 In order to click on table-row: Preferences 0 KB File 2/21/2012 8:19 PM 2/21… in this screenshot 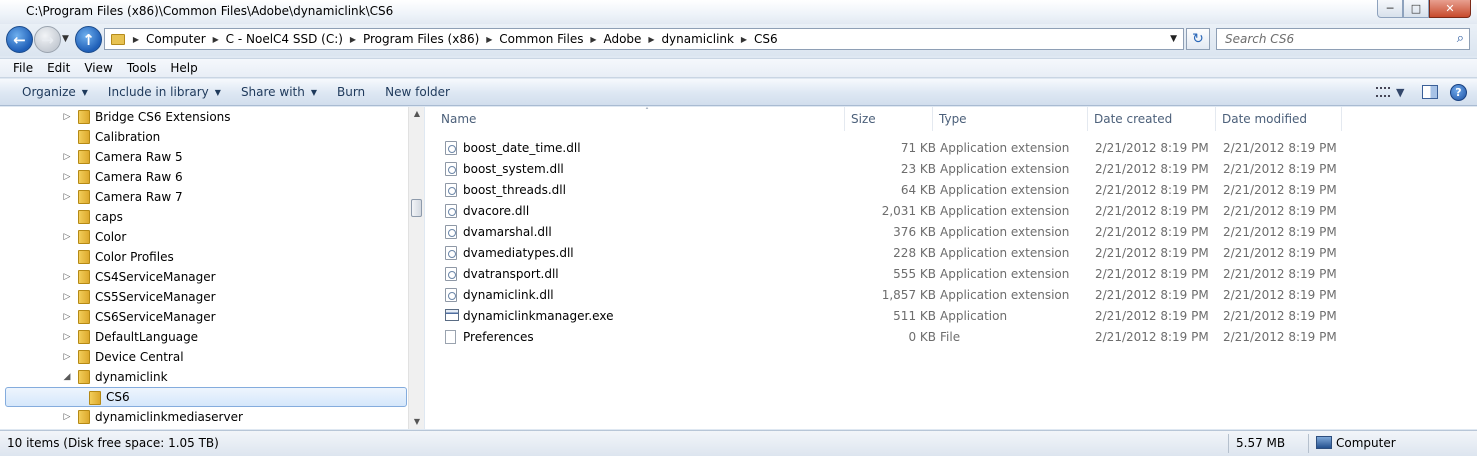, I will do `click(895, 337)`.